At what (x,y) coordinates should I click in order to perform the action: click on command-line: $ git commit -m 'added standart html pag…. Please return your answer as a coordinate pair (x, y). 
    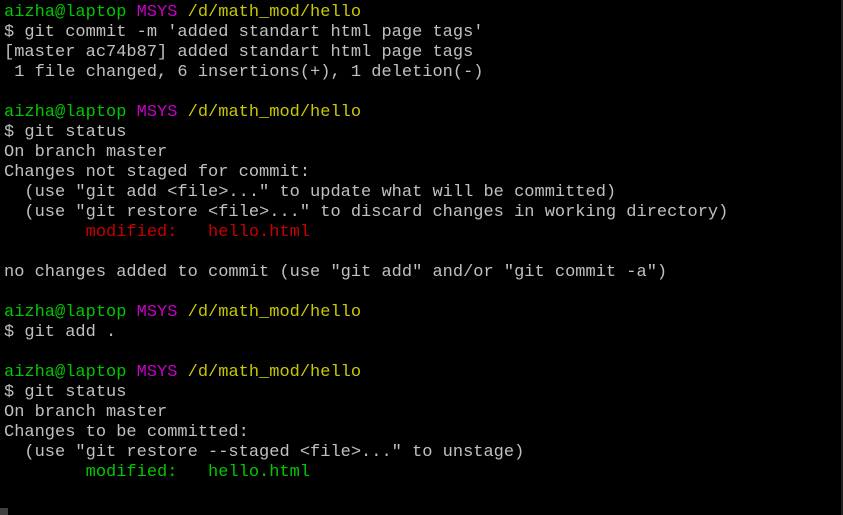
    Looking at the image, I should click on (244, 32).